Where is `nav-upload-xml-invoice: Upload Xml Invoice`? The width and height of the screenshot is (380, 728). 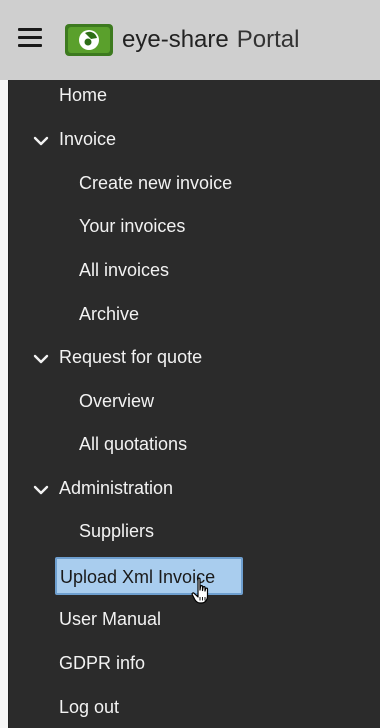
nav-upload-xml-invoice: Upload Xml Invoice is located at coordinates (149, 576).